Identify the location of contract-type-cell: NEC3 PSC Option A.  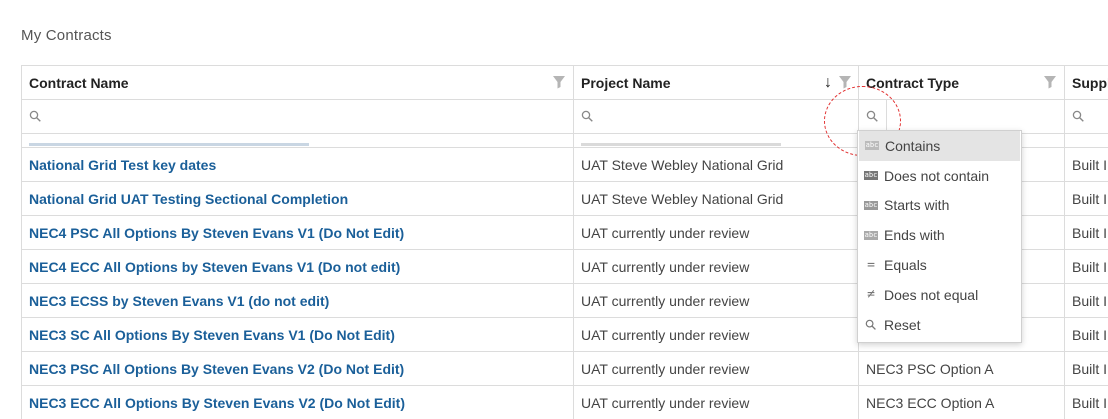
(961, 368).